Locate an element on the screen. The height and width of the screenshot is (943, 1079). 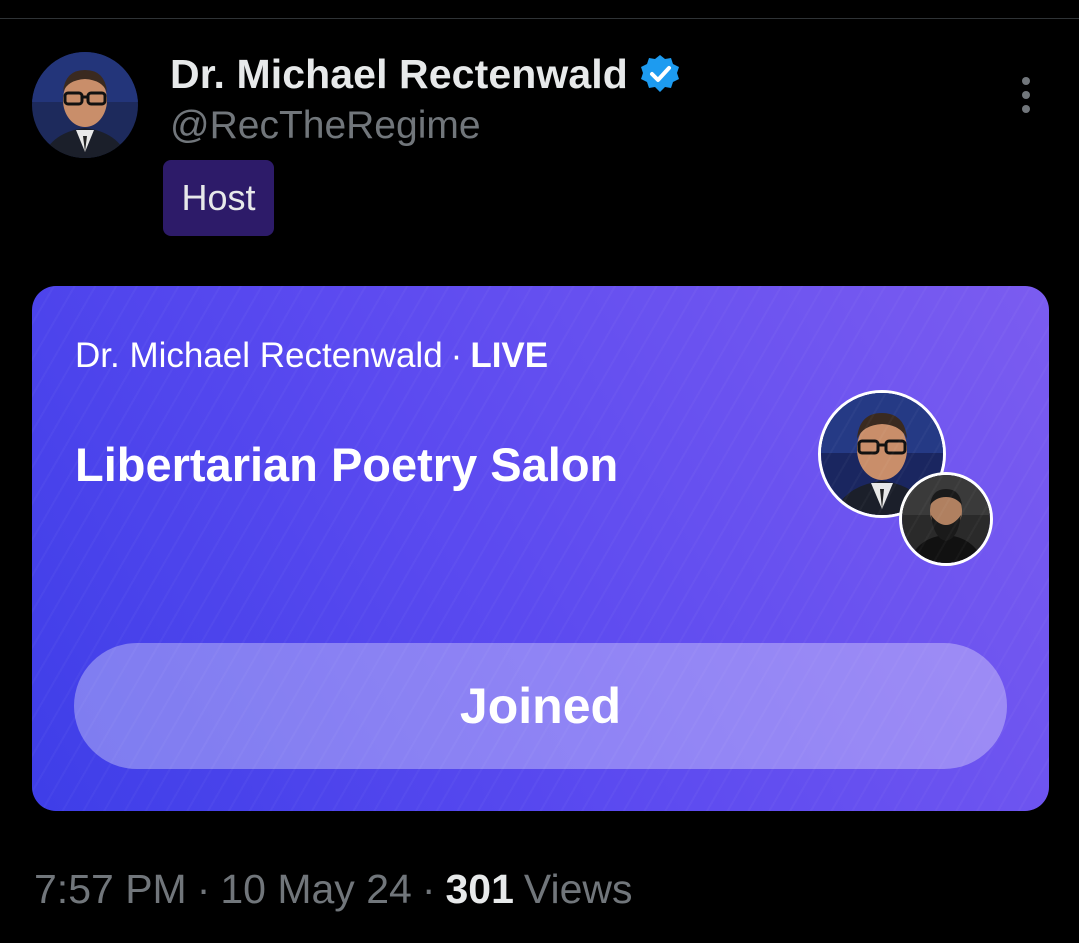
tweet-meta: 7:57 PM · 10 May 24 · 301 Views is located at coordinates (333, 889).